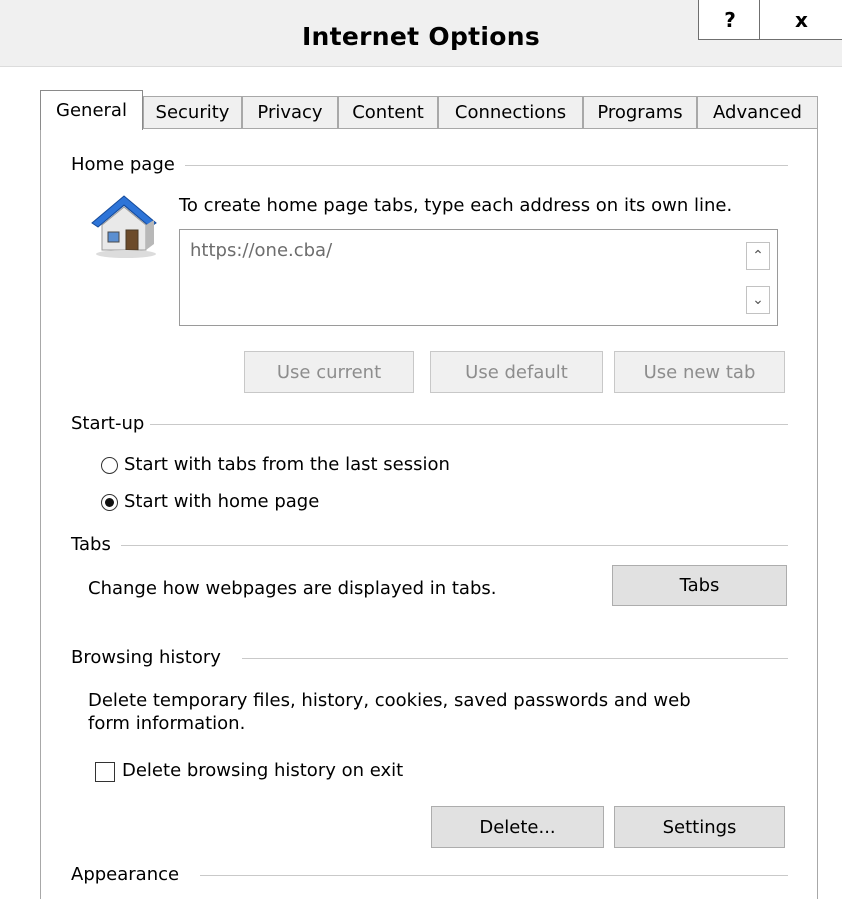 This screenshot has height=899, width=842. Describe the element at coordinates (105, 772) in the screenshot. I see `delete-on-exit-checkbox` at that location.